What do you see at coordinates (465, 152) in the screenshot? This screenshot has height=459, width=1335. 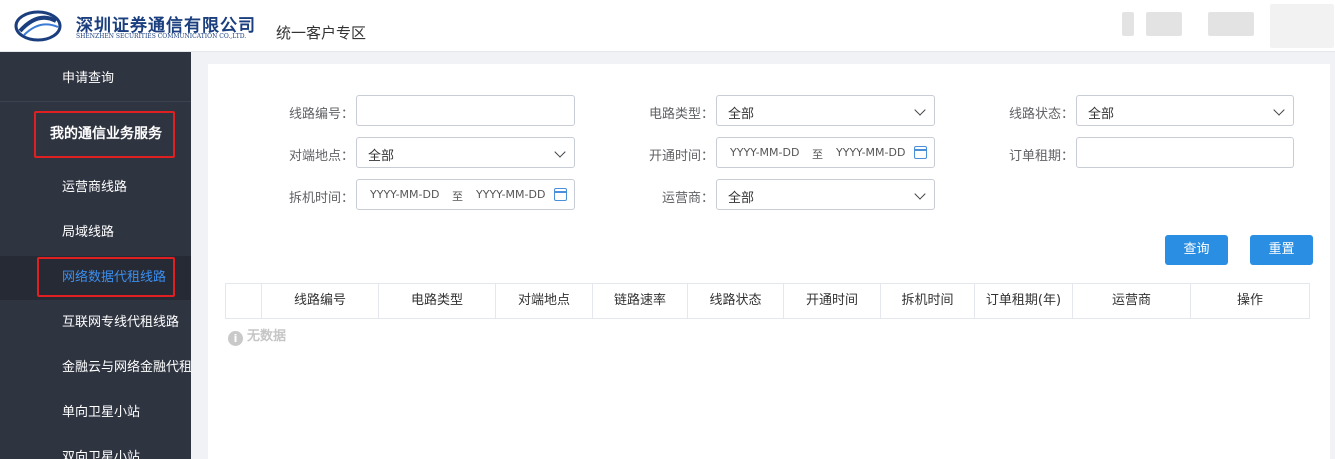 I see `peer-location-select: 全部` at bounding box center [465, 152].